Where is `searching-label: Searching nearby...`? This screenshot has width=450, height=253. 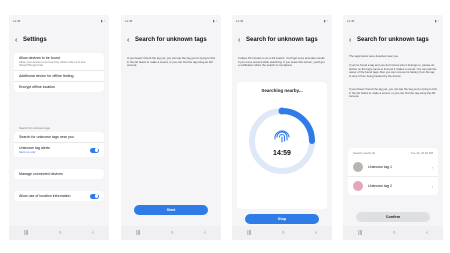 searching-label: Searching nearby... is located at coordinates (282, 90).